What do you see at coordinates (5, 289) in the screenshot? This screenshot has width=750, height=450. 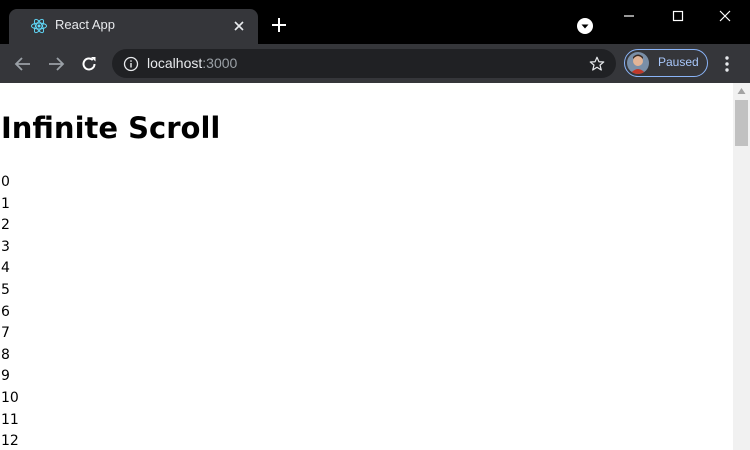 I see `list-item: 5` at bounding box center [5, 289].